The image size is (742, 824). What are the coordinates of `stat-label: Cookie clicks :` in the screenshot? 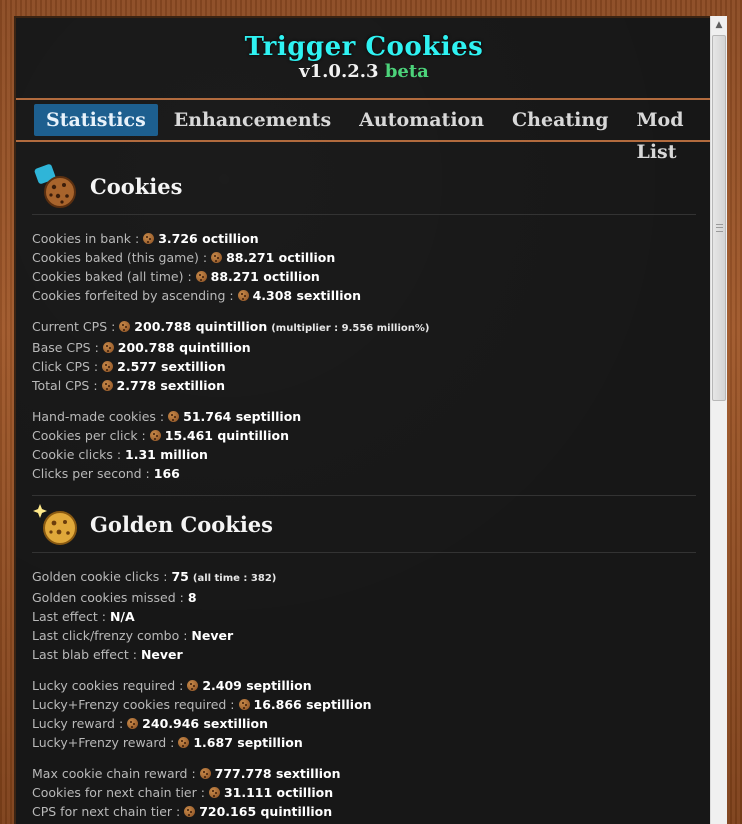 It's located at (77, 454).